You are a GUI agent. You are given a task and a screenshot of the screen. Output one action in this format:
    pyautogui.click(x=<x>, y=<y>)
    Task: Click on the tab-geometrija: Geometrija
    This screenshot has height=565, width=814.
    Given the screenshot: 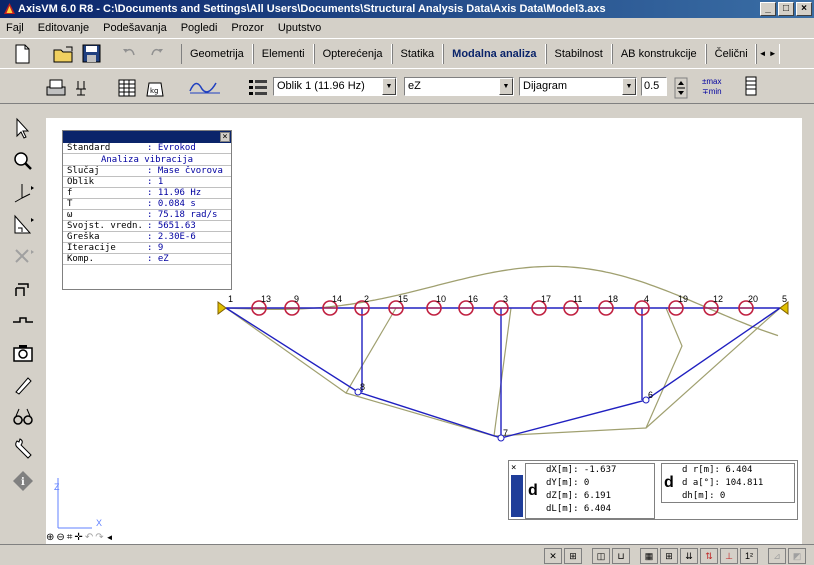 What is the action you would take?
    pyautogui.click(x=217, y=54)
    